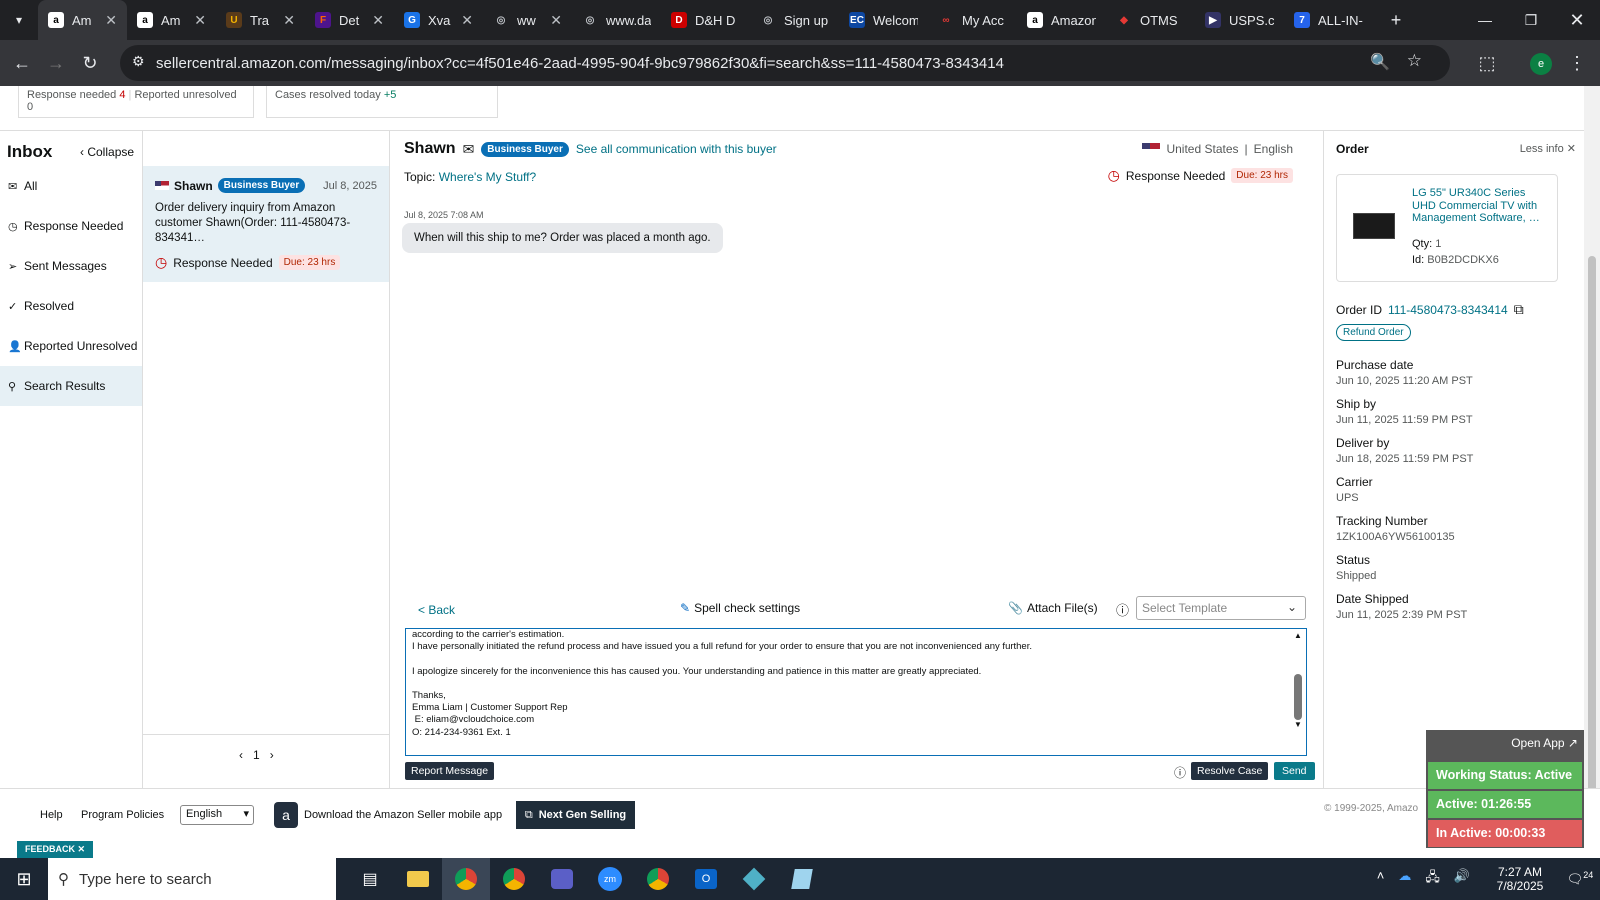 The image size is (1600, 900). What do you see at coordinates (418, 879) in the screenshot?
I see `file-explorer-icon` at bounding box center [418, 879].